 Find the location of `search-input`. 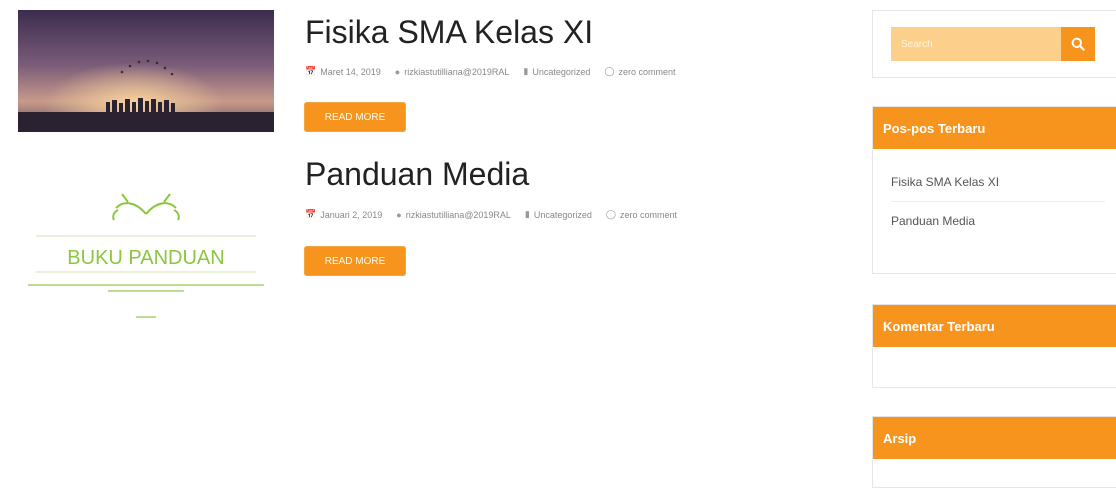

search-input is located at coordinates (976, 44).